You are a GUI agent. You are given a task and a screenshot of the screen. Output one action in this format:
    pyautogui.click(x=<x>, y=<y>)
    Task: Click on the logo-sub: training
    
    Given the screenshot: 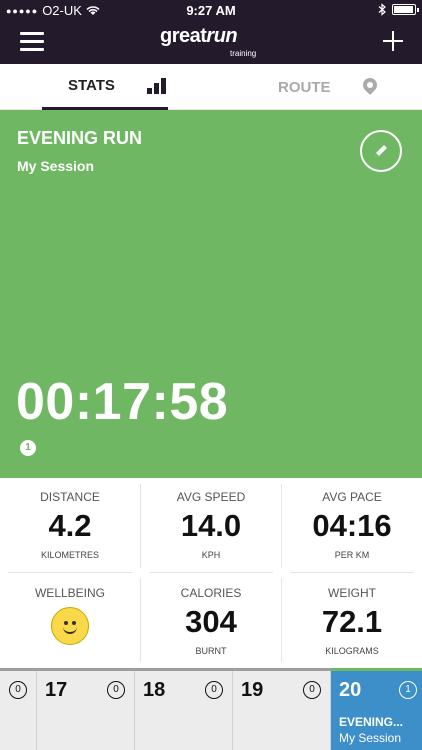 What is the action you would take?
    pyautogui.click(x=243, y=53)
    